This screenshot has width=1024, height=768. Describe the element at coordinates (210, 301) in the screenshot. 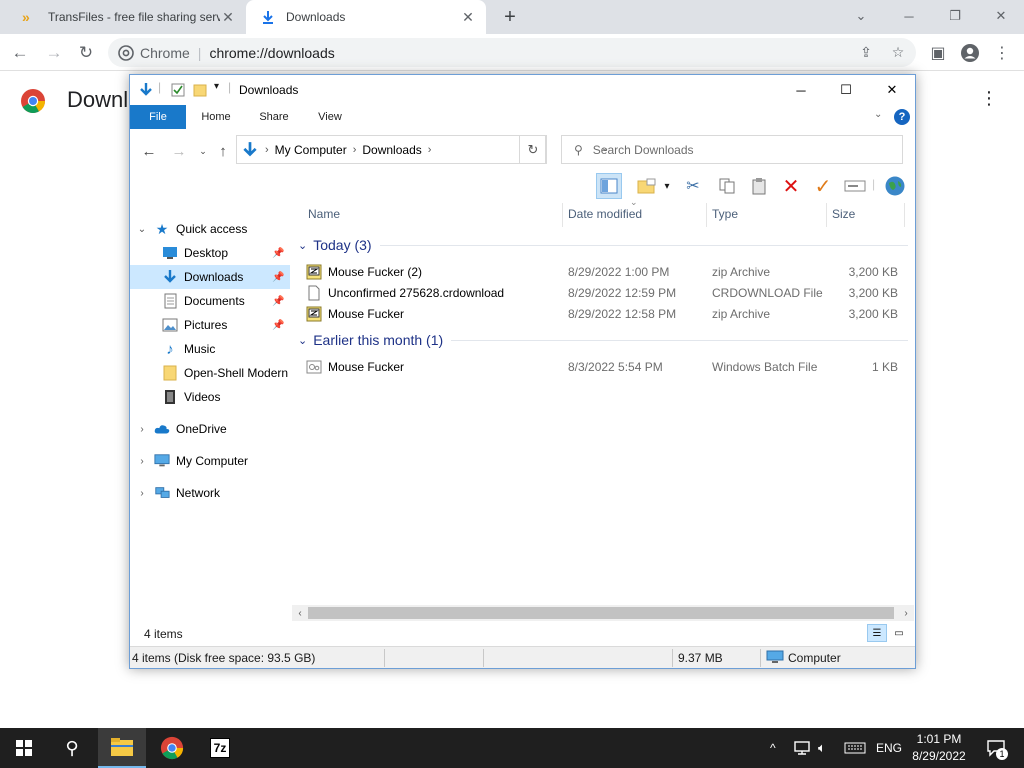

I see `nav-item-documents: Documents 📌` at that location.